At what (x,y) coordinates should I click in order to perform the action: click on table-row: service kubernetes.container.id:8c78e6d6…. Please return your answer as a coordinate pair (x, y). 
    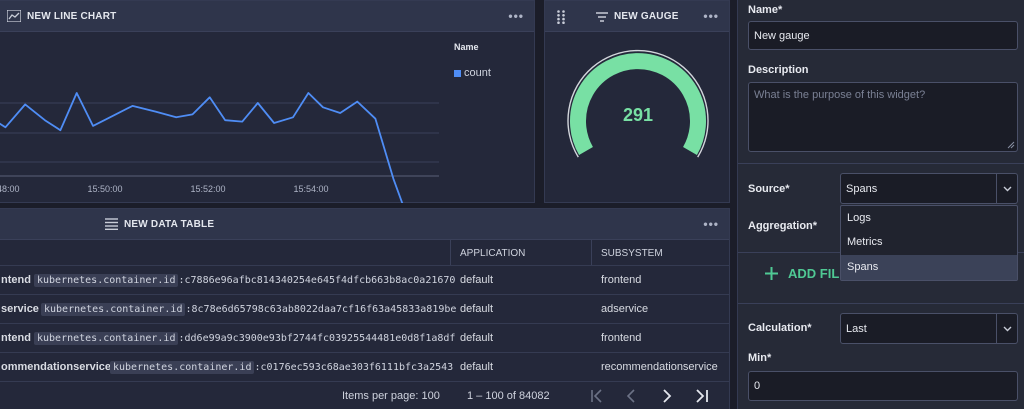
    Looking at the image, I should click on (364, 309).